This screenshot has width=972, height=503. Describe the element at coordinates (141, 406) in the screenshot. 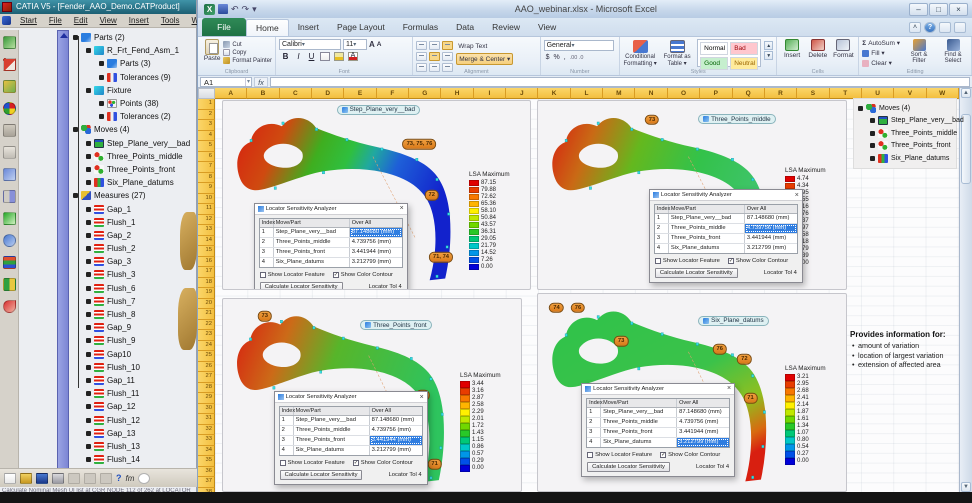

I see `catia-tree-item: Gap_12` at that location.